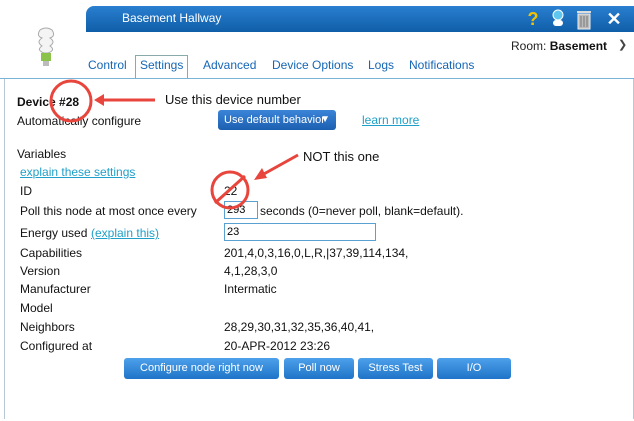  What do you see at coordinates (125, 233) in the screenshot?
I see `explain-energy-link: (explain this)` at bounding box center [125, 233].